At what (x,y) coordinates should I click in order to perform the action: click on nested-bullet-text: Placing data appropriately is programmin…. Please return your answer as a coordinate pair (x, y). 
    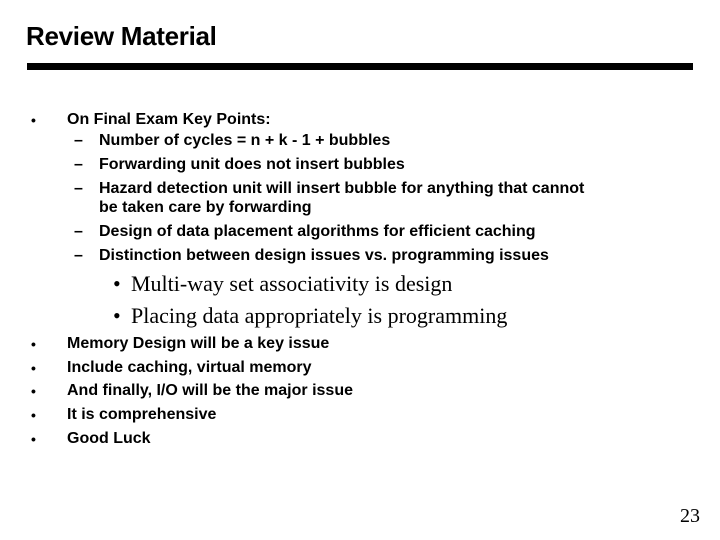
    Looking at the image, I should click on (319, 315).